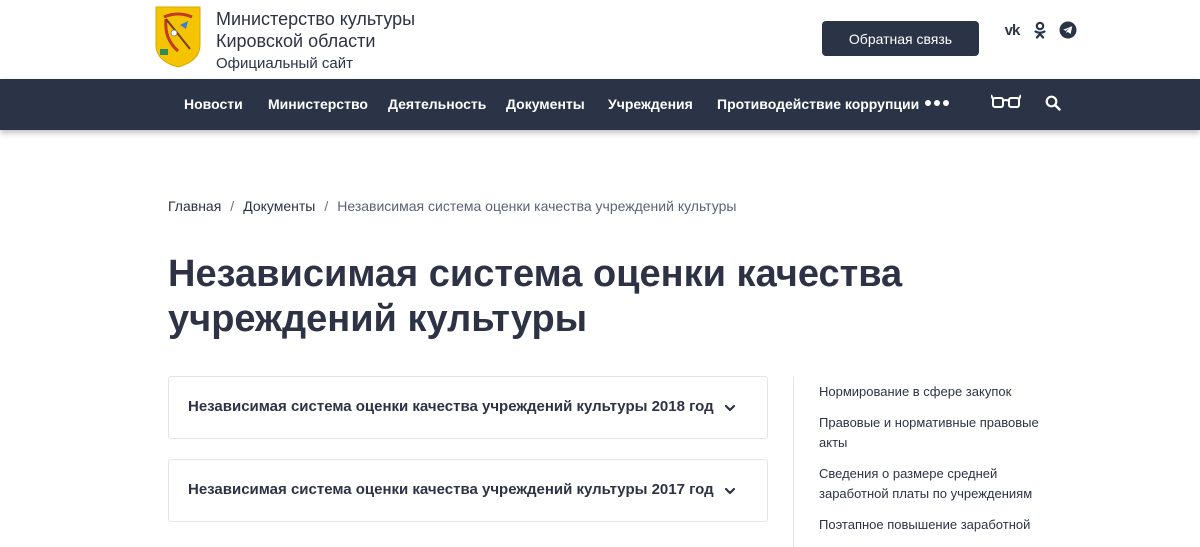 The image size is (1200, 547). Describe the element at coordinates (937, 103) in the screenshot. I see `more-icon` at that location.